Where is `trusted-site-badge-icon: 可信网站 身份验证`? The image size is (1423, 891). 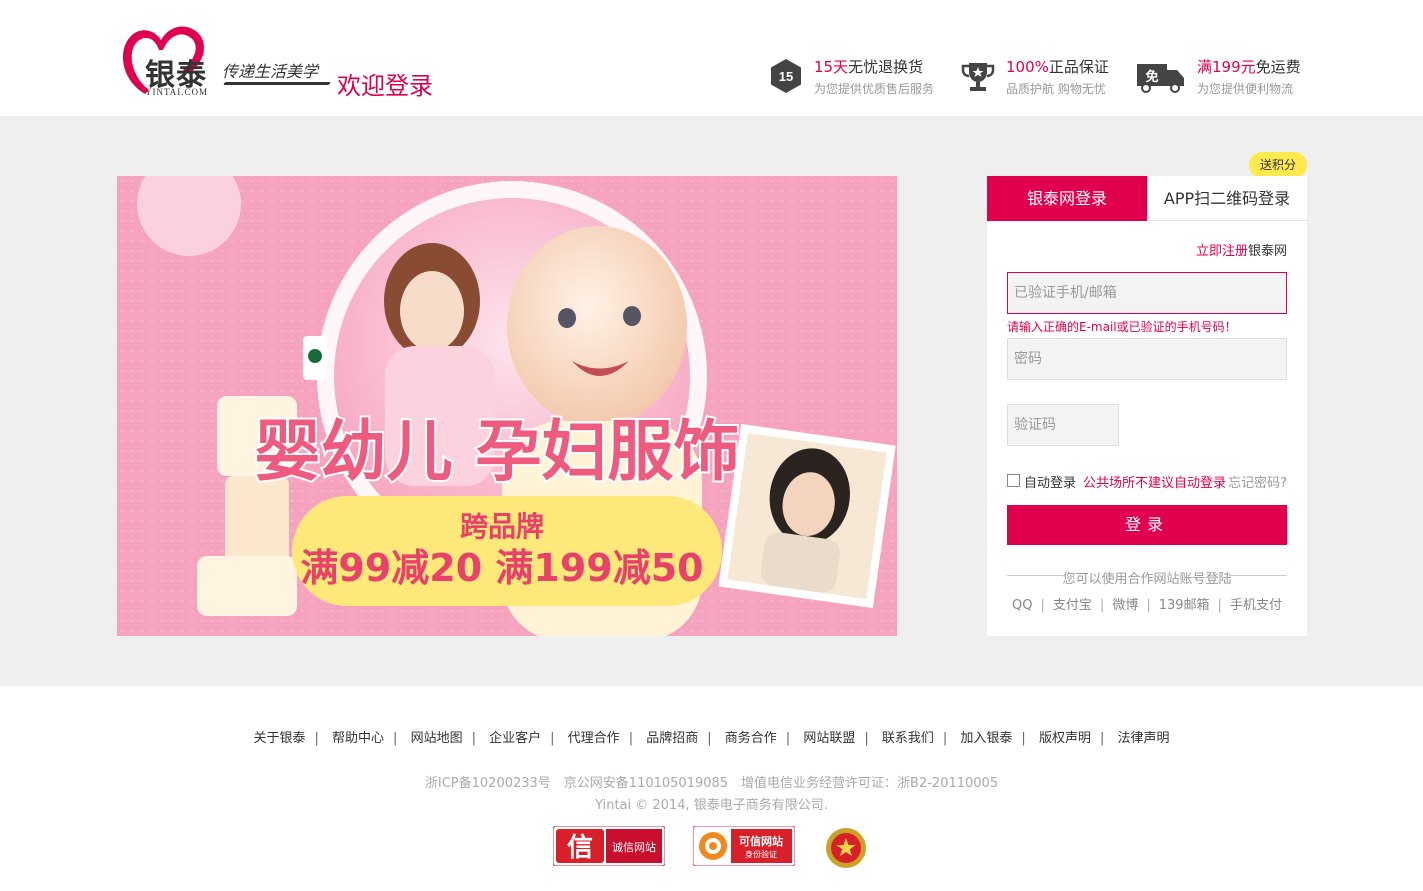 trusted-site-badge-icon: 可信网站 身份验证 is located at coordinates (744, 846).